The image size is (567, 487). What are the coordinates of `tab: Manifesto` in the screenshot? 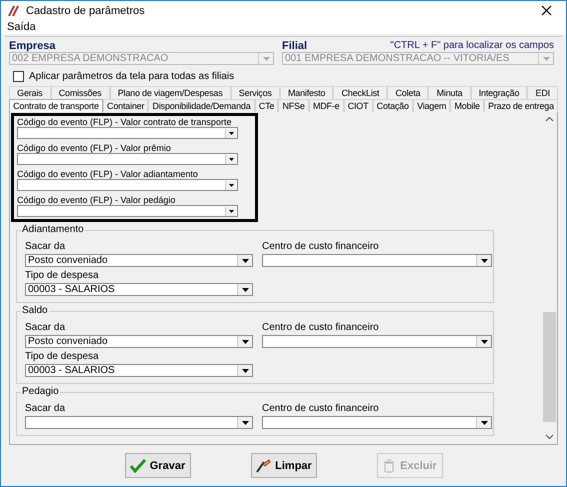 It's located at (307, 92).